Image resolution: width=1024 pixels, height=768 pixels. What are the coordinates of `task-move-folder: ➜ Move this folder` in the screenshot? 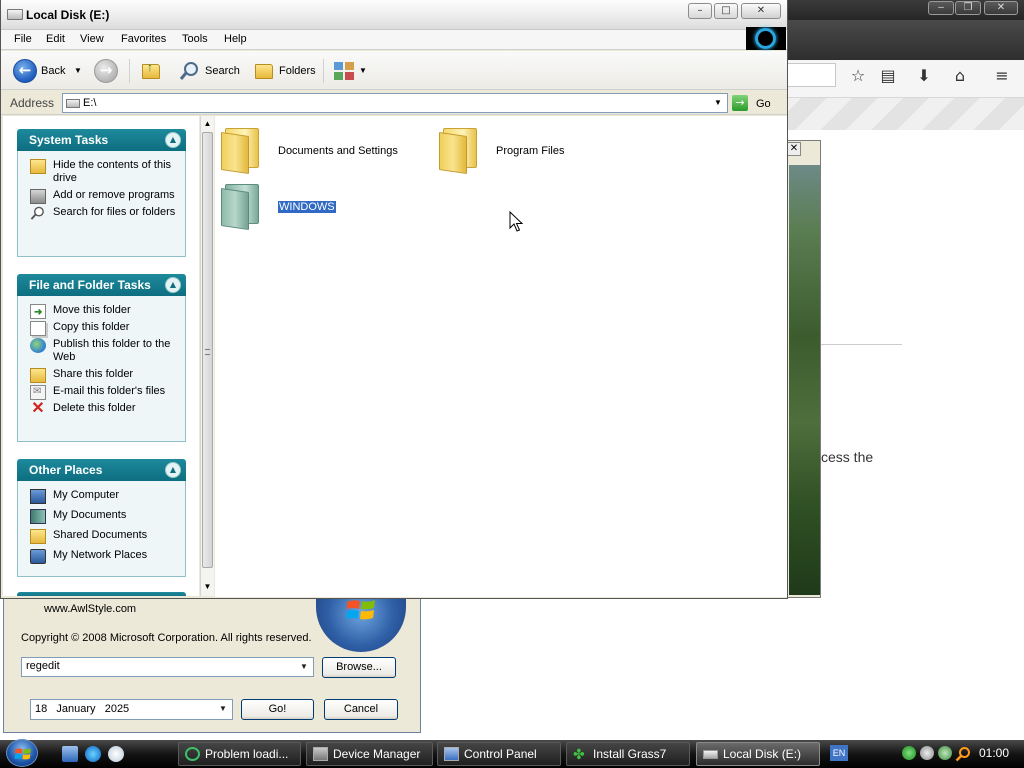 It's located at (104, 311).